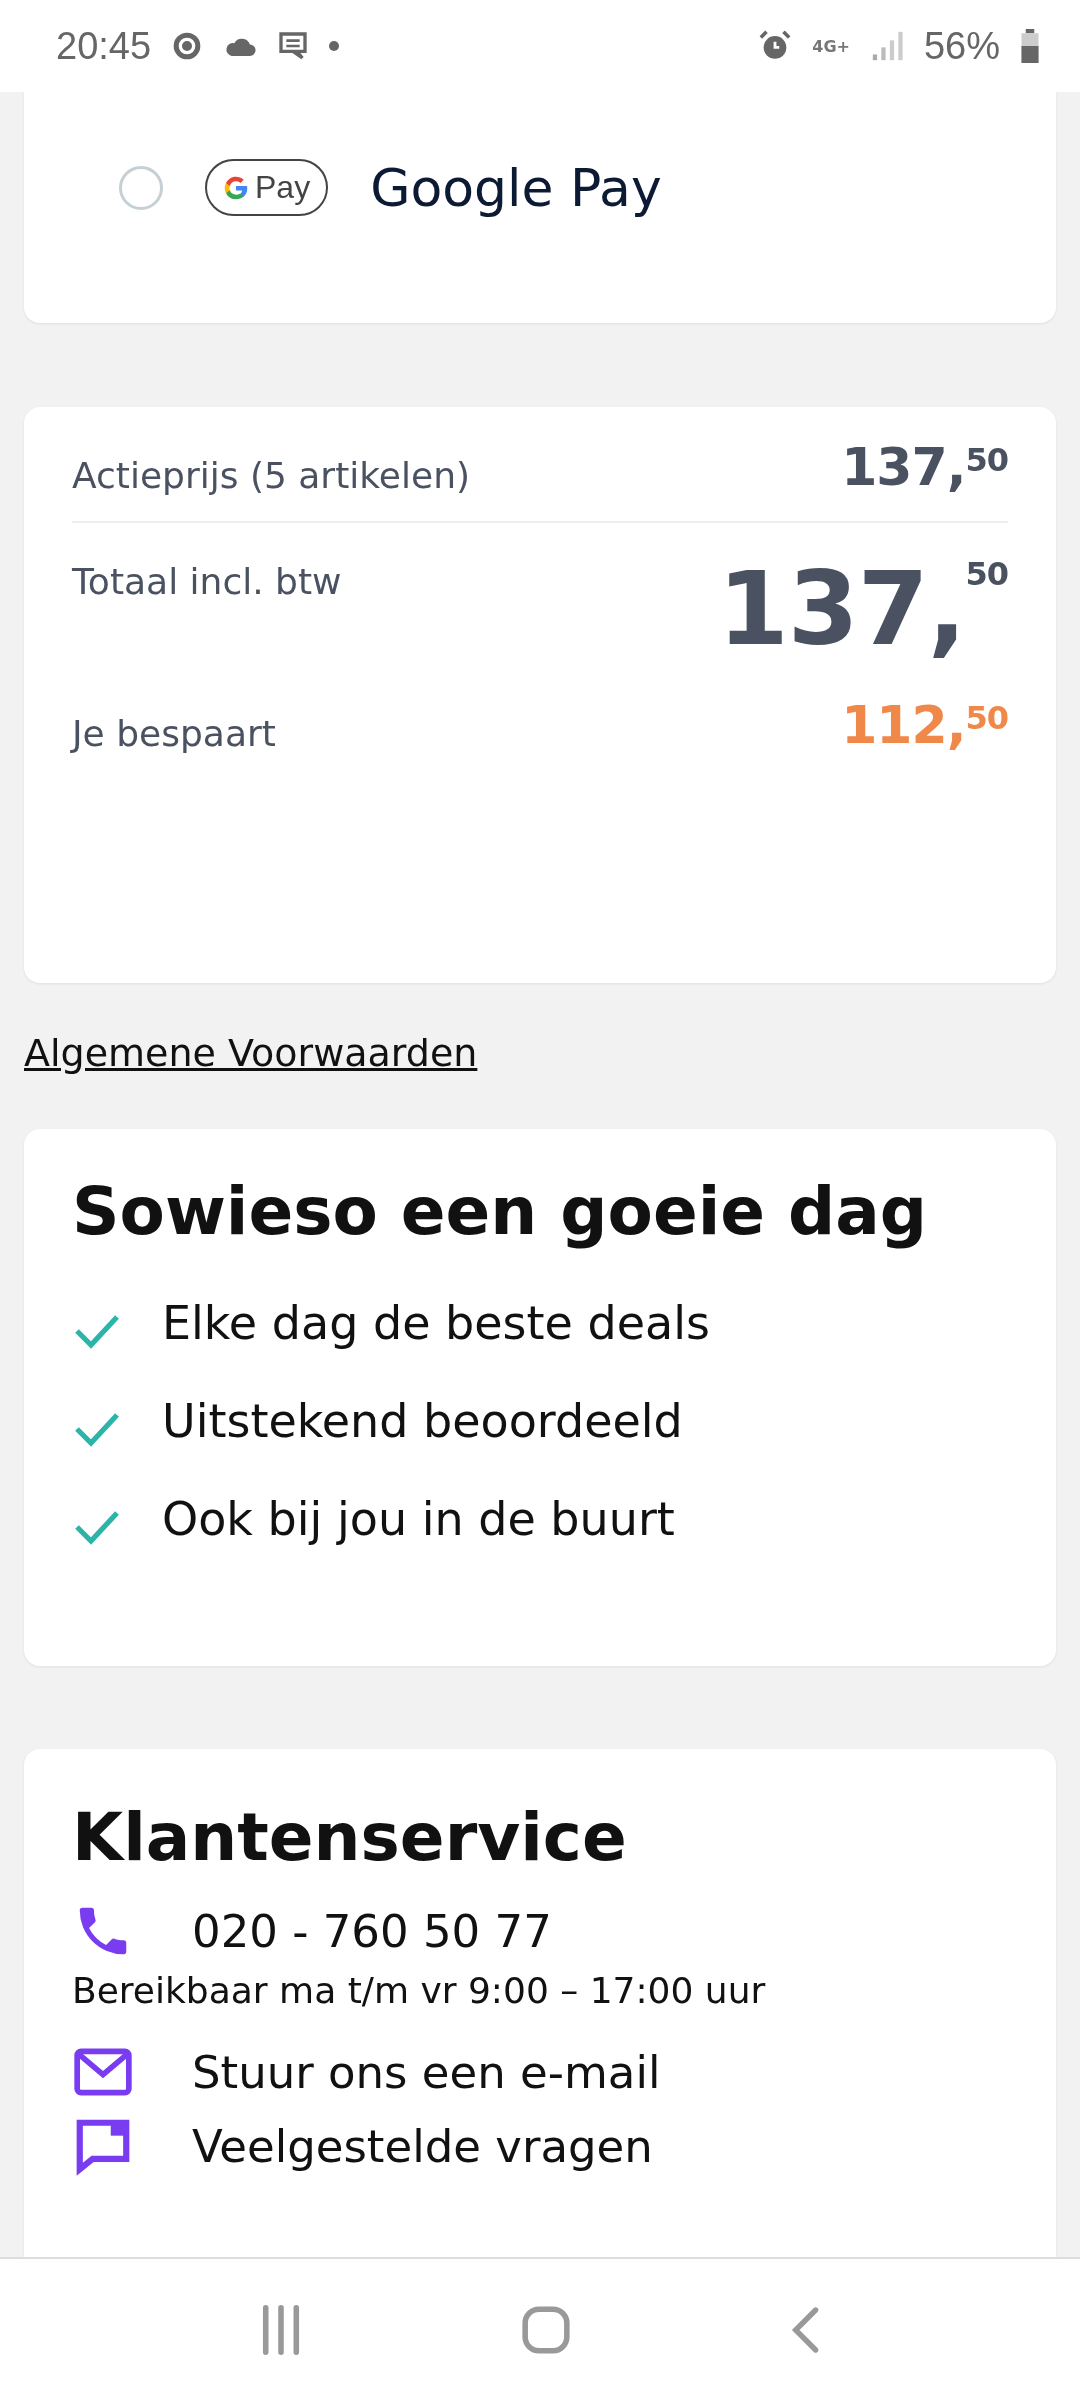  What do you see at coordinates (372, 1931) in the screenshot?
I see `phone-number: 020 - 760 50 77` at bounding box center [372, 1931].